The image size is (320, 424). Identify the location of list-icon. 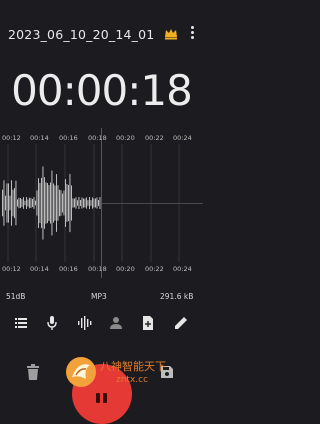
(21, 323).